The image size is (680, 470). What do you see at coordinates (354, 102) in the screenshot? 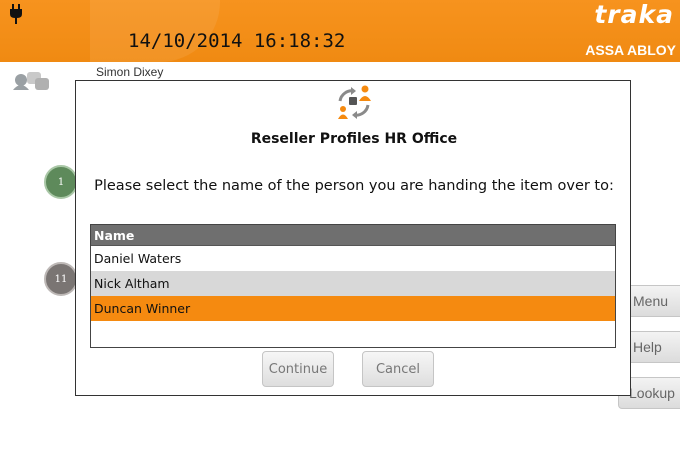
I see `handover-icon` at bounding box center [354, 102].